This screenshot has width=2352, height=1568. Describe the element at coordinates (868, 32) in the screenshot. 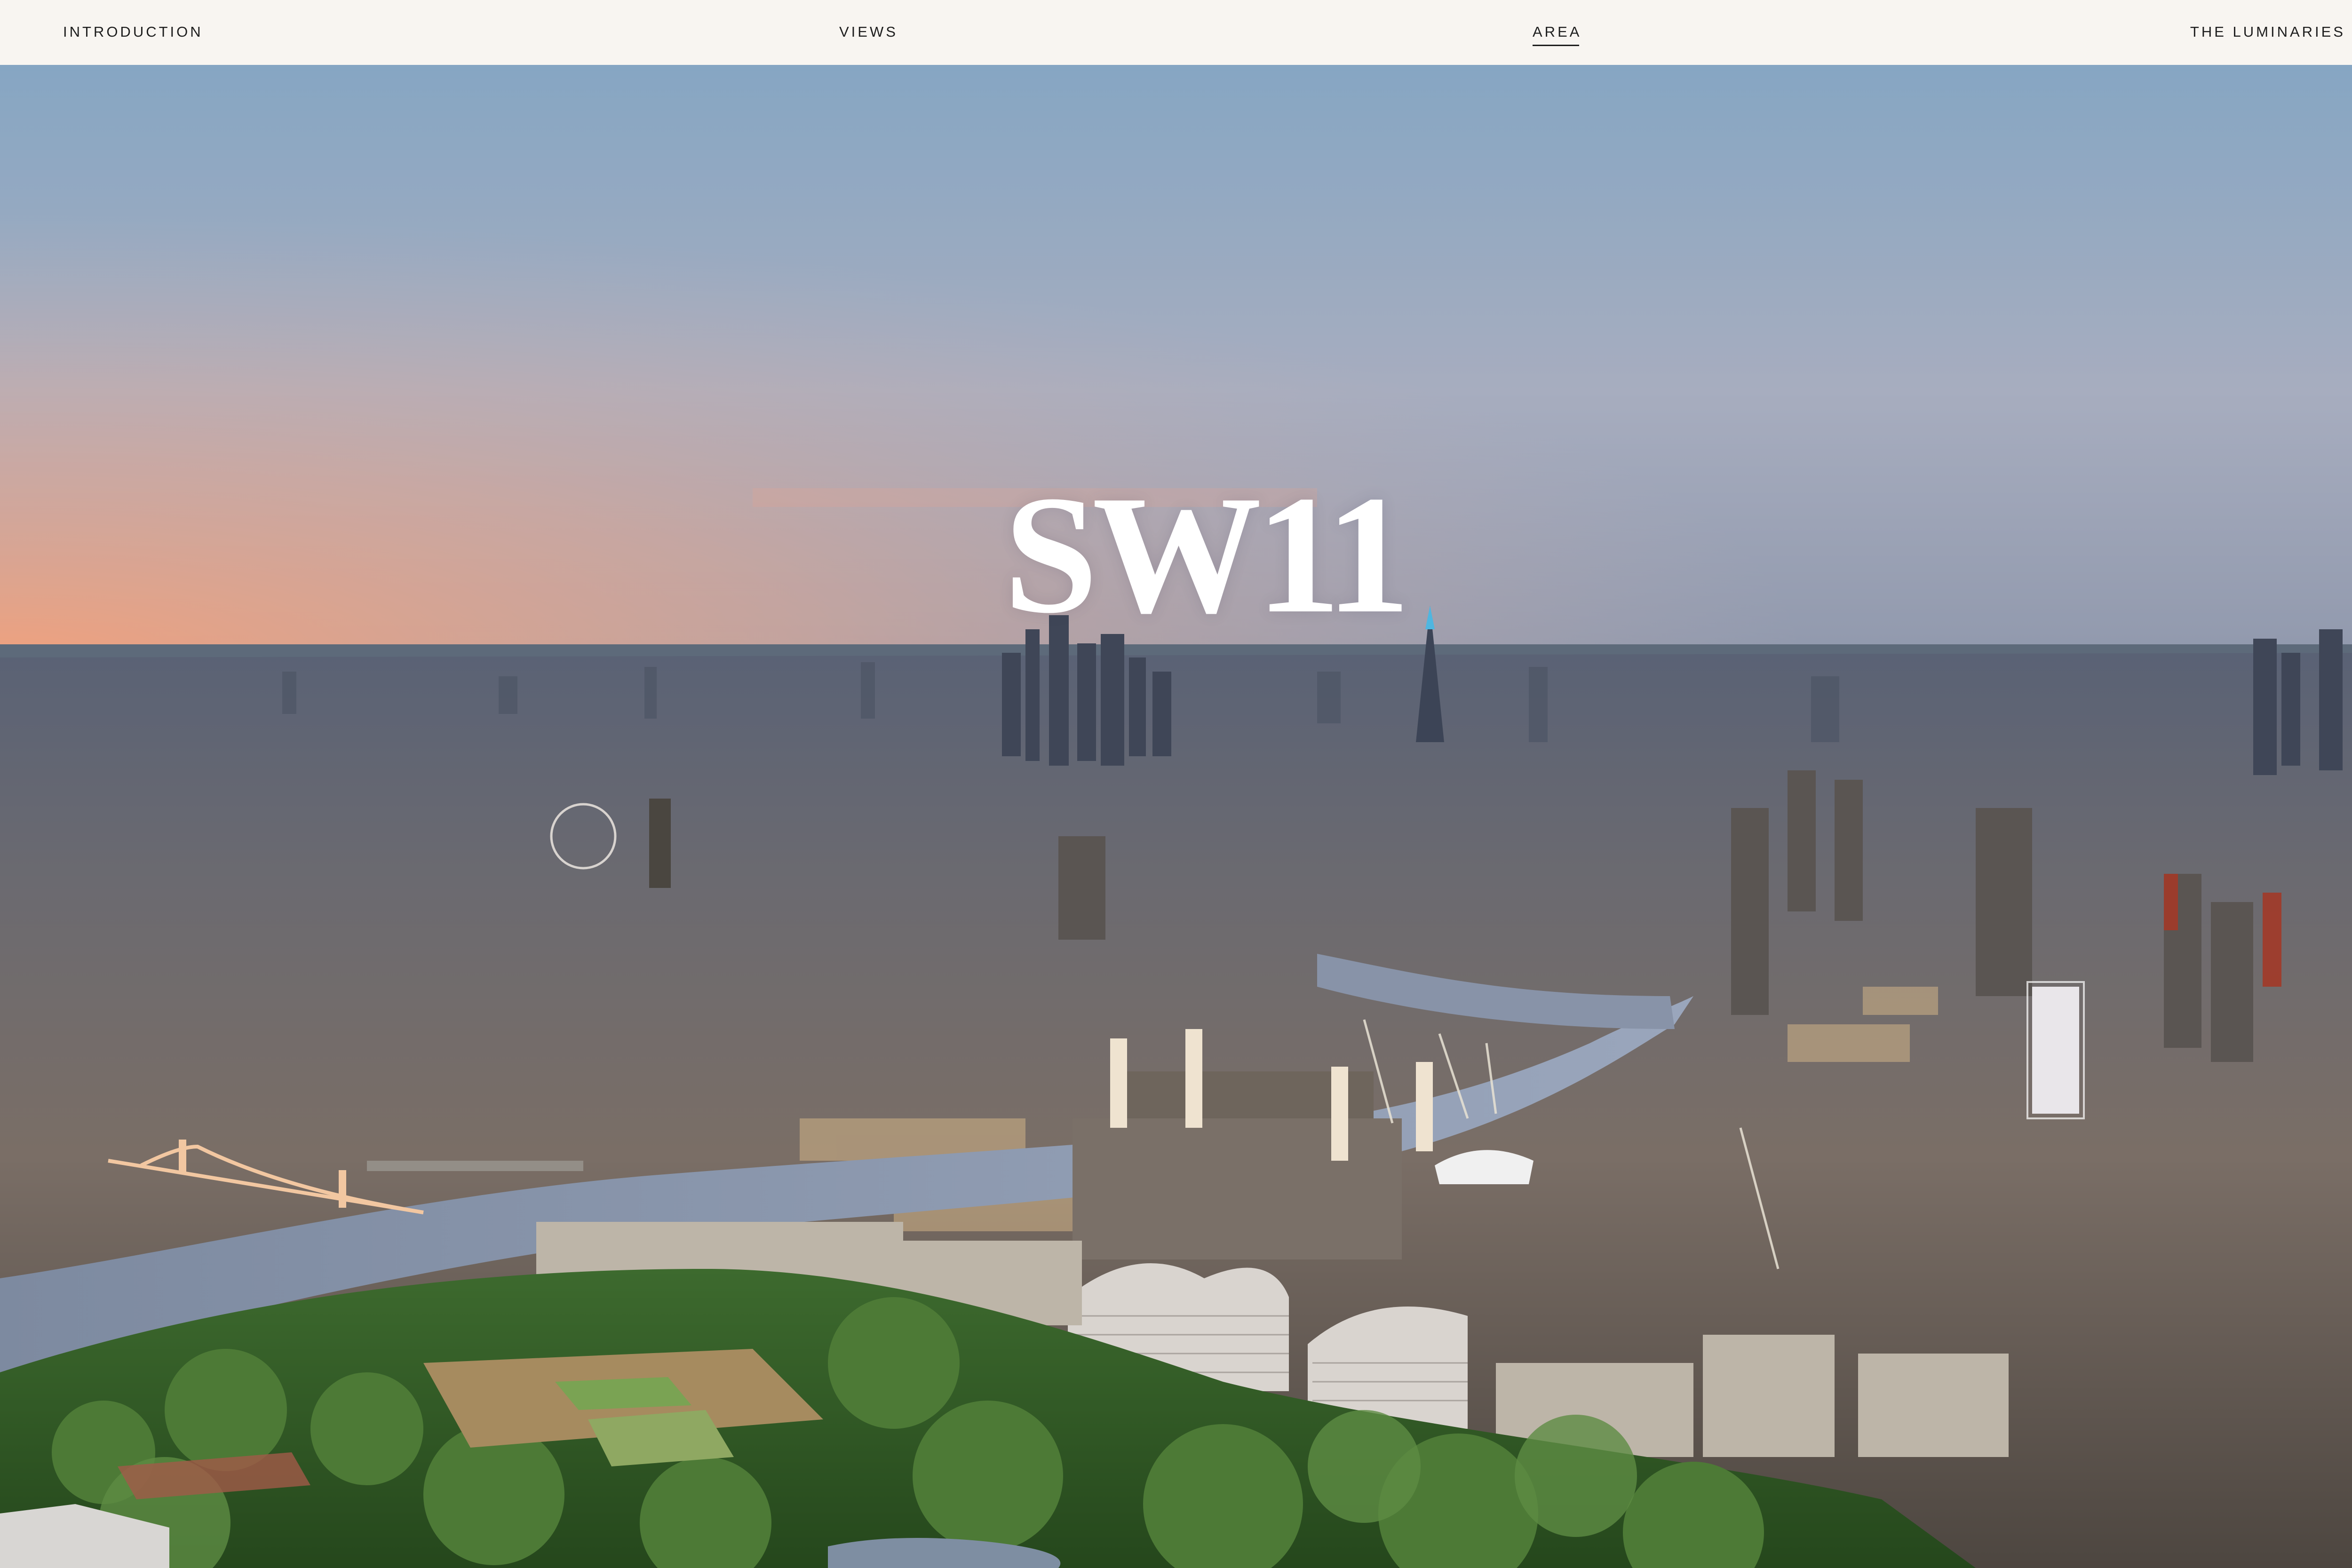

I see `nav-views: VIEWS` at that location.